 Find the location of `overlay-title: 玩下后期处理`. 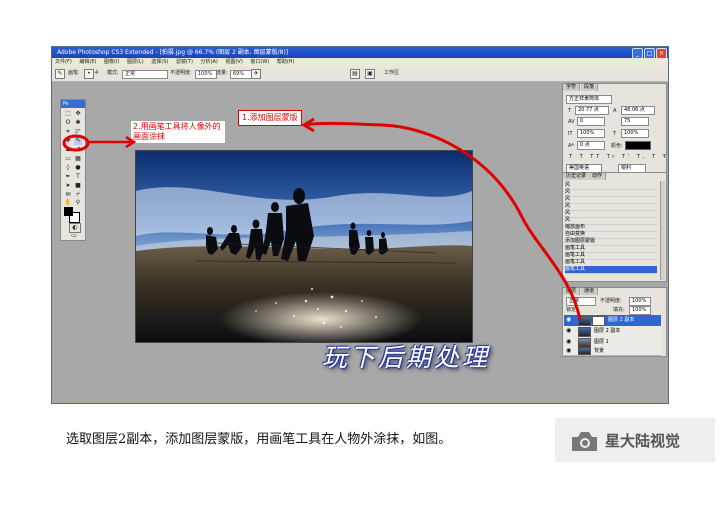

overlay-title: 玩下后期处理 is located at coordinates (406, 357).